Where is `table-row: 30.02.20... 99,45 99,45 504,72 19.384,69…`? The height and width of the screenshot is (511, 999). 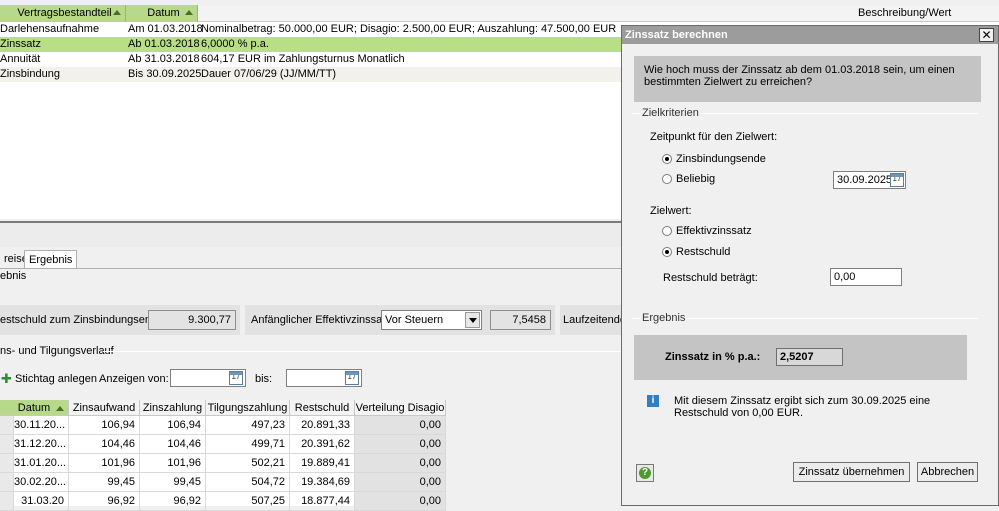 table-row: 30.02.20... 99,45 99,45 504,72 19.384,69… is located at coordinates (223, 482).